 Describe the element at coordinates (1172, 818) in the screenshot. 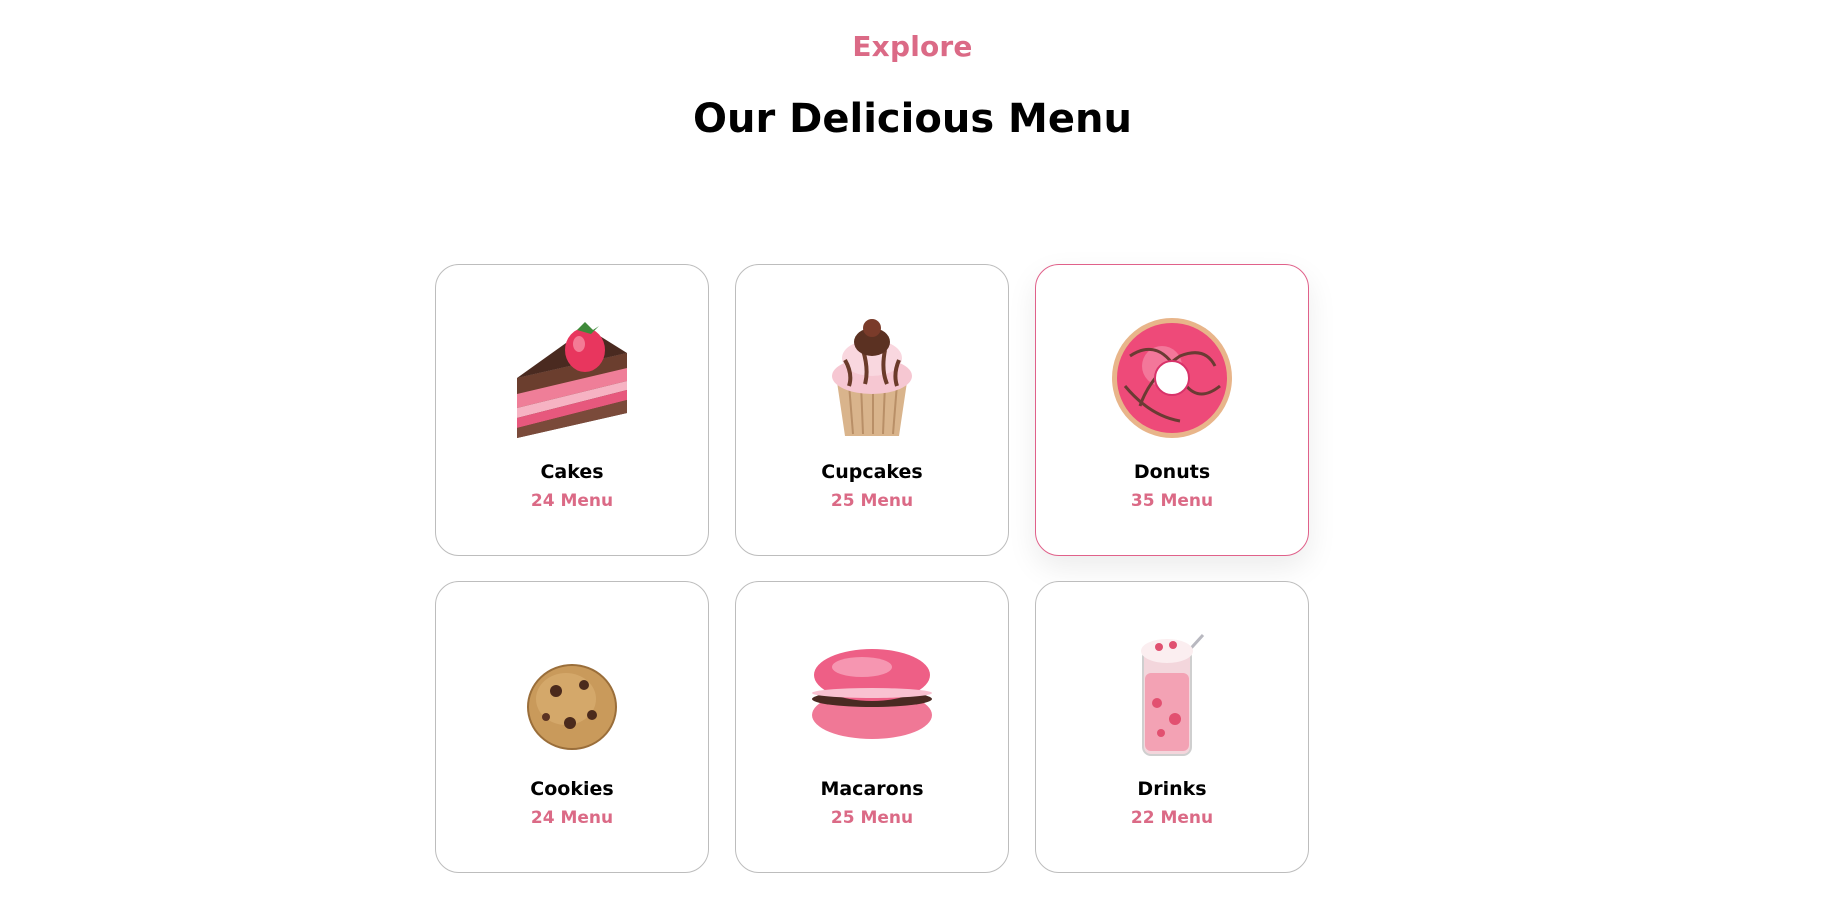

I see `category-count: 22 Menu` at that location.